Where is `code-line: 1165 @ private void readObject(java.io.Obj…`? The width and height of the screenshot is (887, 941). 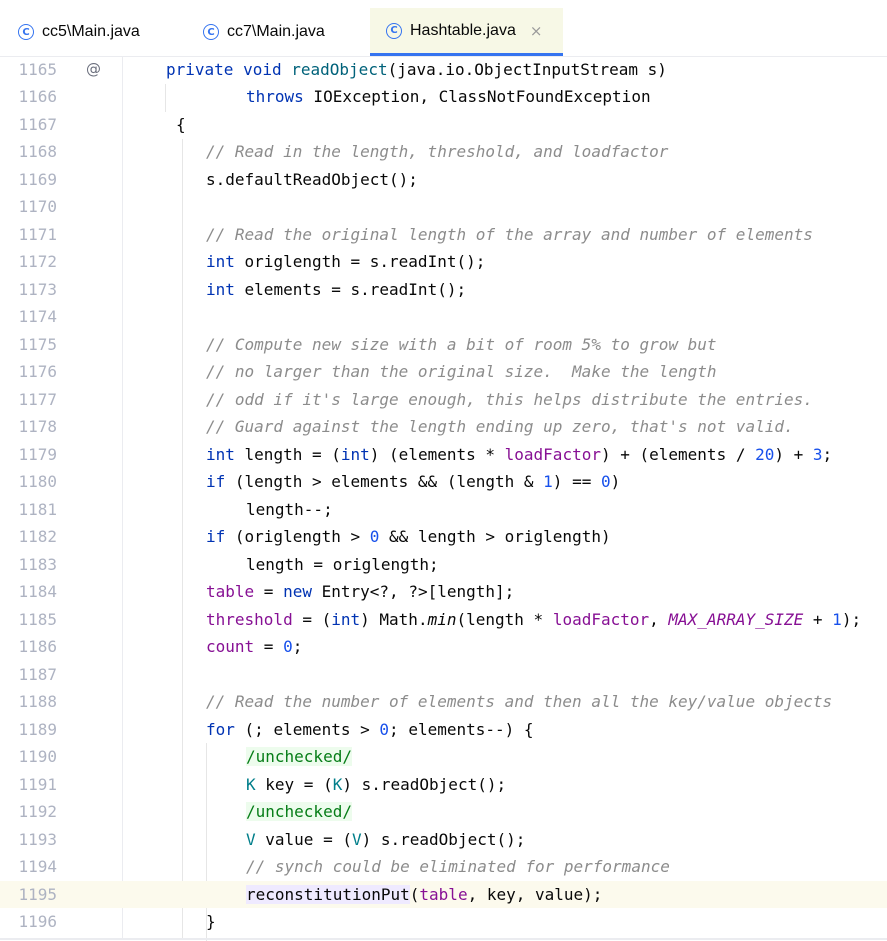
code-line: 1165 @ private void readObject(java.io.Obj… is located at coordinates (443, 70).